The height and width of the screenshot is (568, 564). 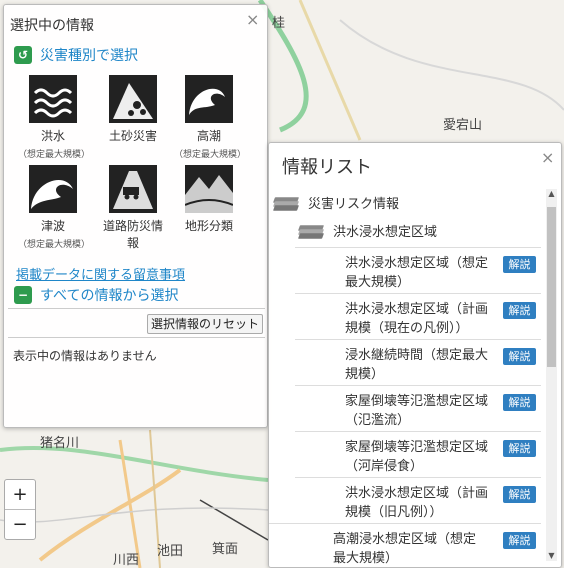 What do you see at coordinates (205, 324) in the screenshot?
I see `reset-button: 選択情報のリセット` at bounding box center [205, 324].